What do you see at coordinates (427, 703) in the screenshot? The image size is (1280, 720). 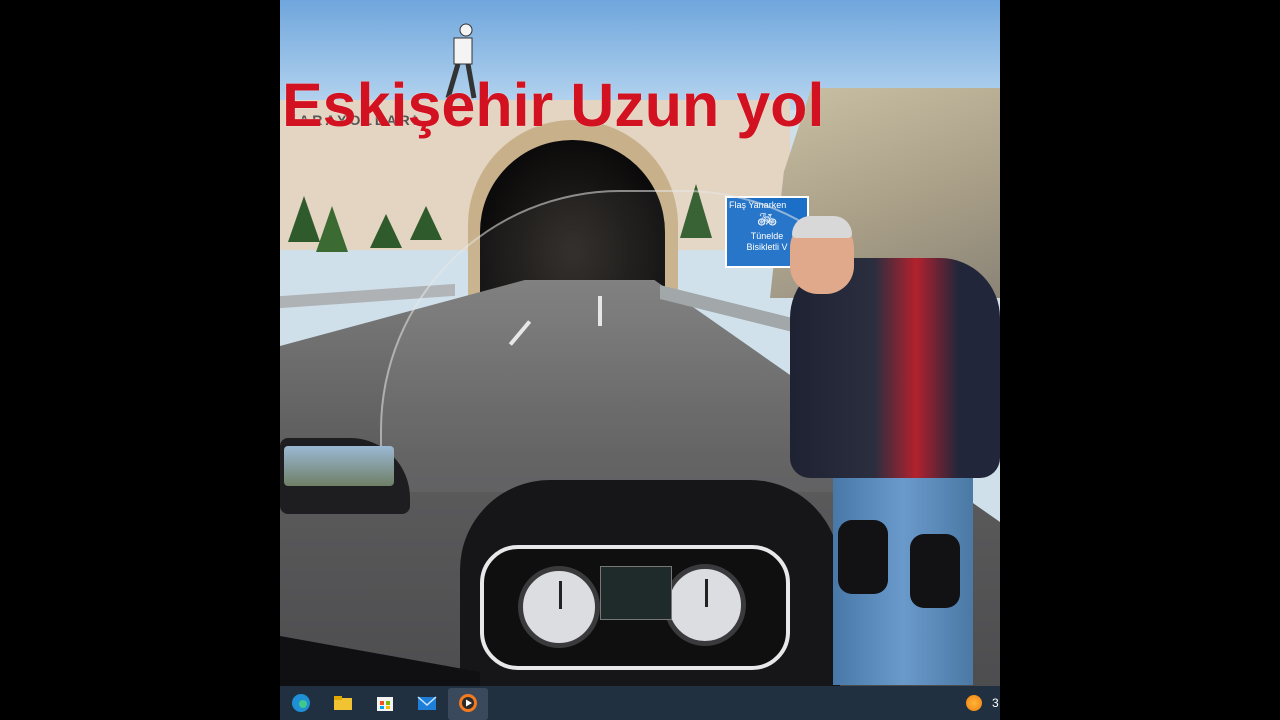 I see `mail-icon` at bounding box center [427, 703].